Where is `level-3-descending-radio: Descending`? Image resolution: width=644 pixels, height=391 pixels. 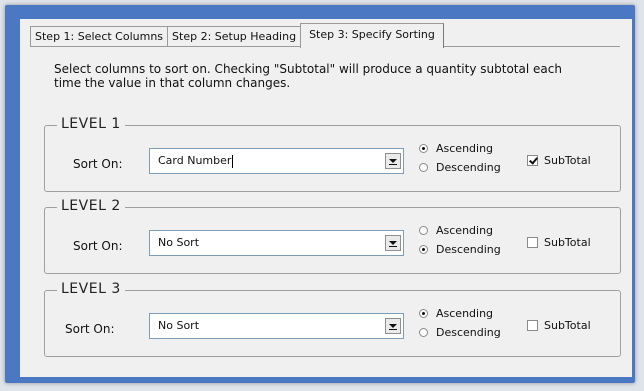 level-3-descending-radio: Descending is located at coordinates (460, 332).